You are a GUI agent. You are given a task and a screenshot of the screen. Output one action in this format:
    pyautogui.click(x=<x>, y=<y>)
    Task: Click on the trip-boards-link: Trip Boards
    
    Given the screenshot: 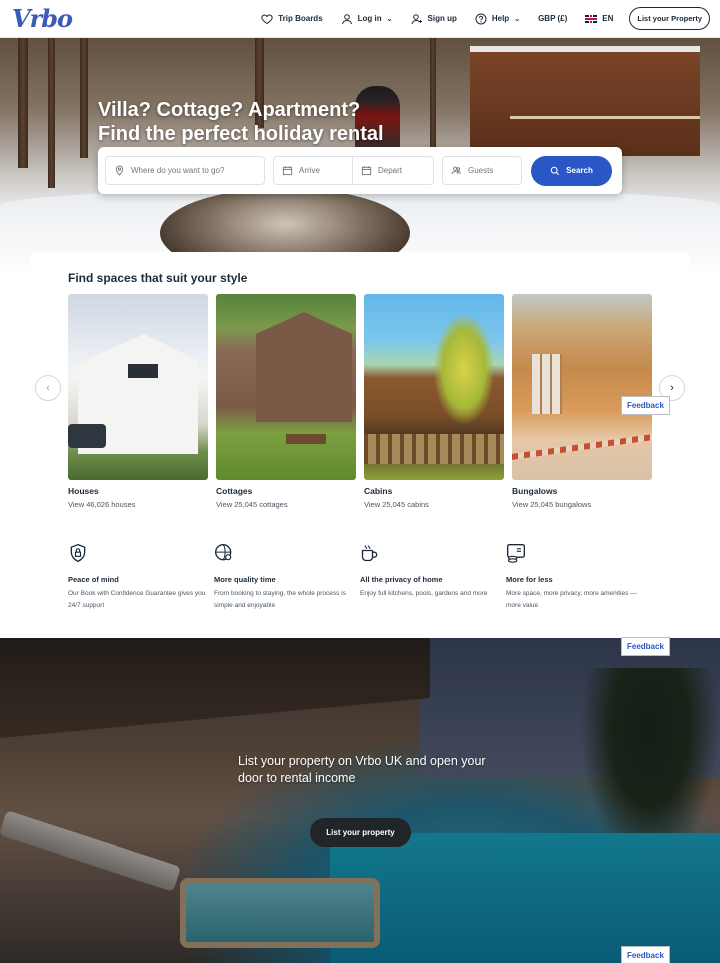 What is the action you would take?
    pyautogui.click(x=292, y=19)
    